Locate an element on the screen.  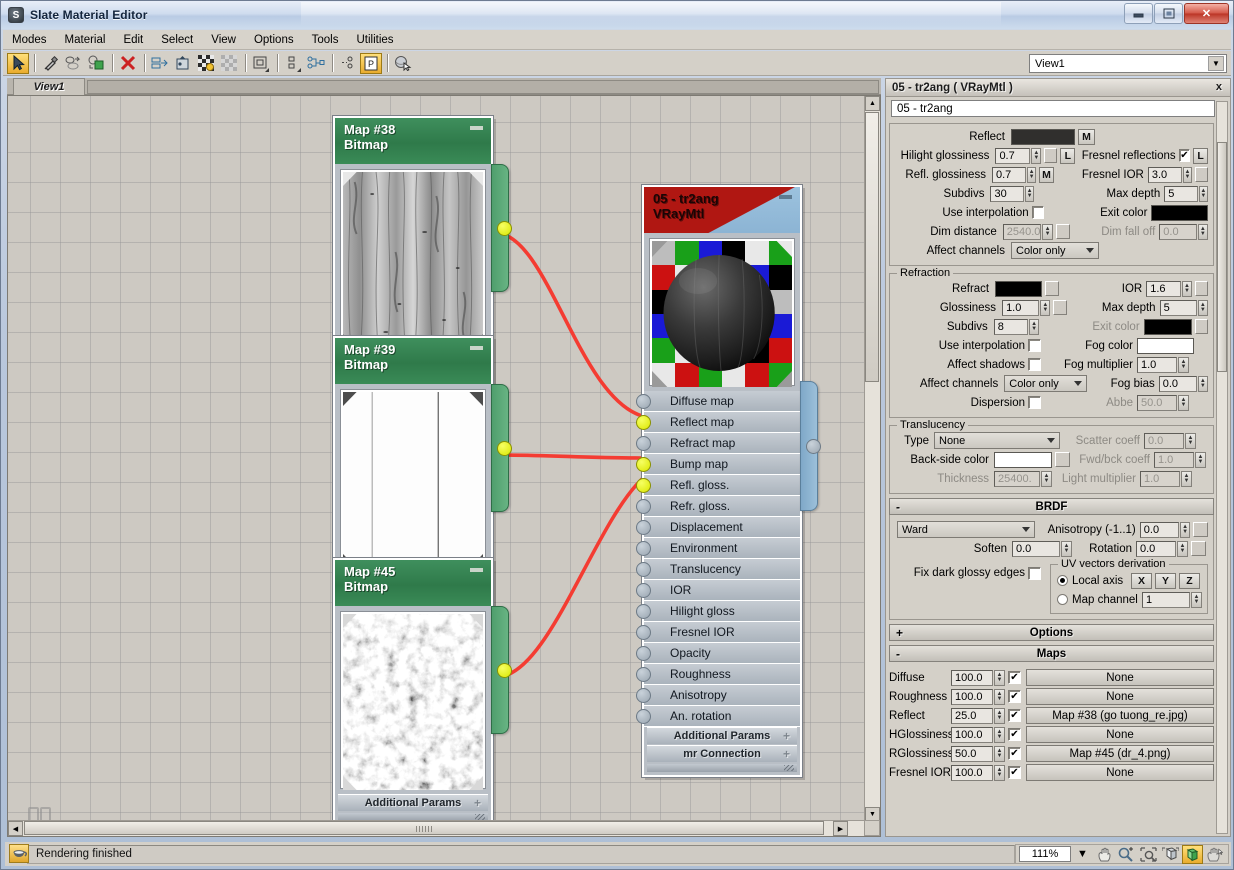
minimize-button is located at coordinates (1138, 13).